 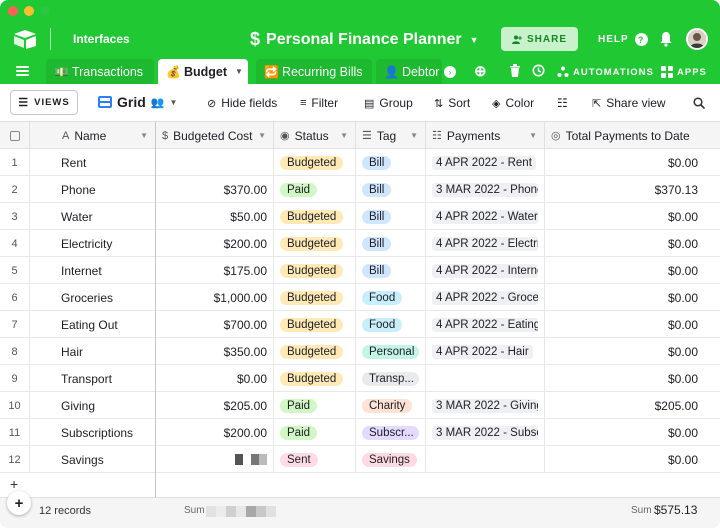 I want to click on row-number-cell: 6, so click(x=15, y=297).